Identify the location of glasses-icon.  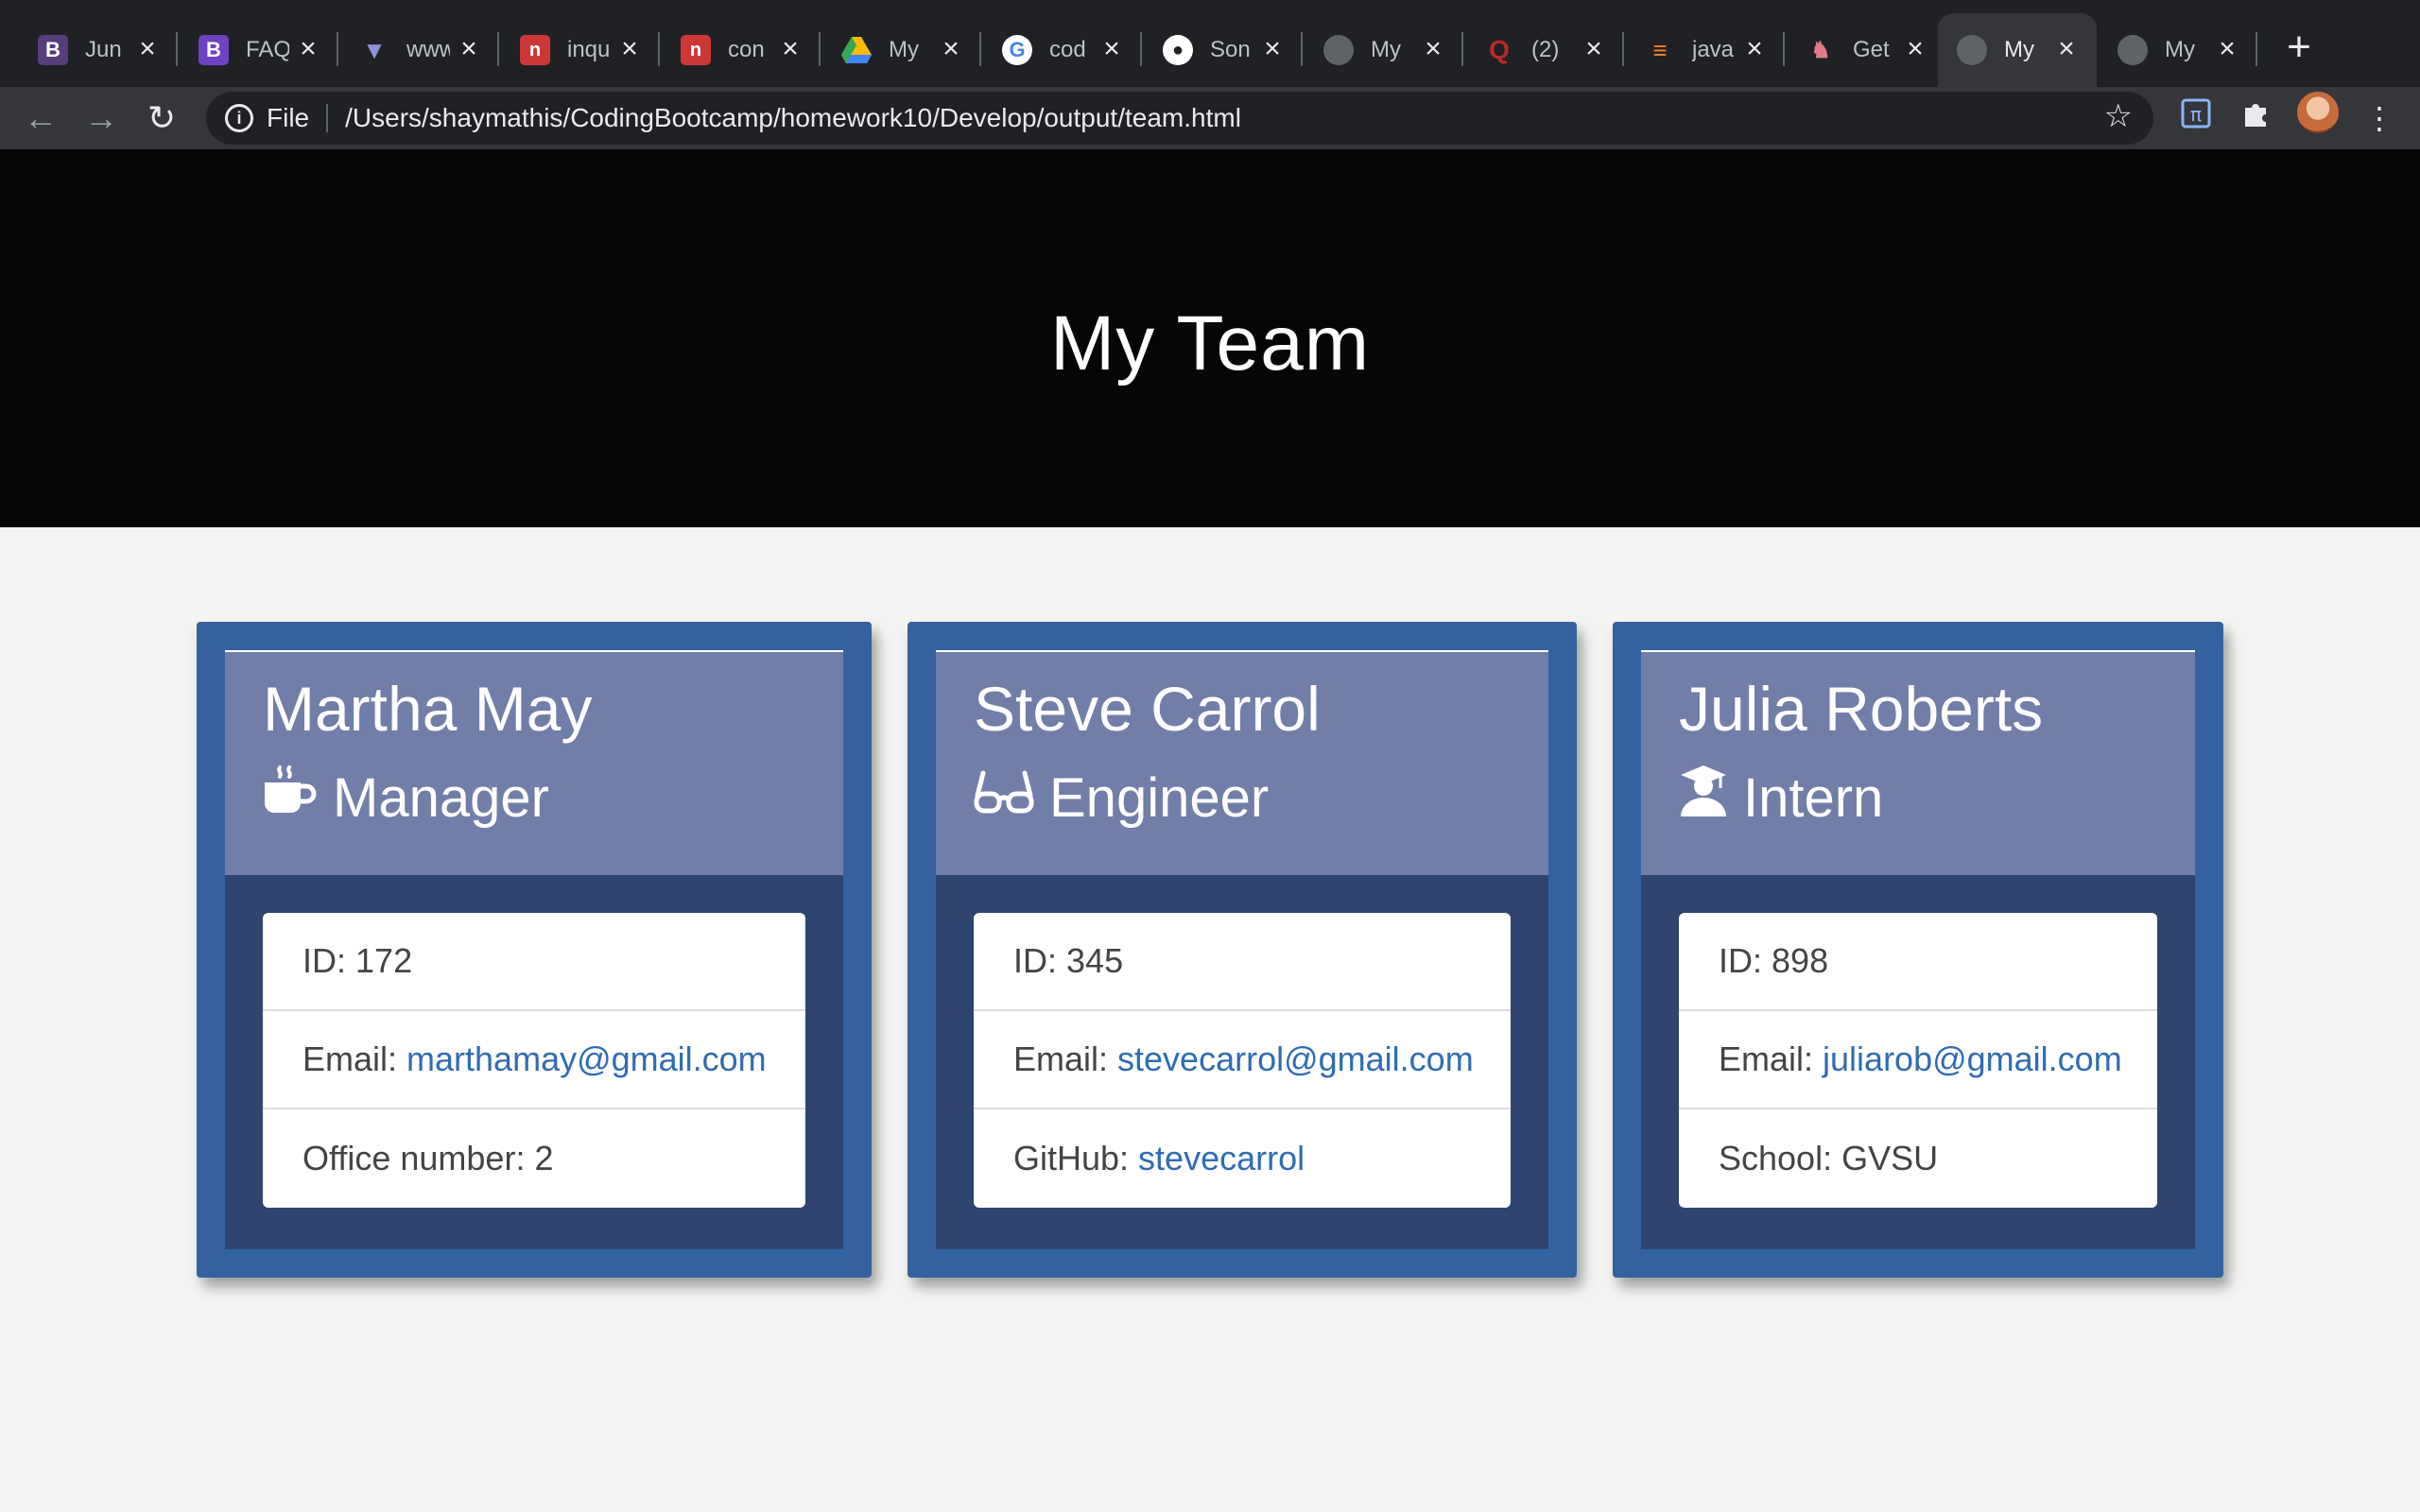
(1012, 798).